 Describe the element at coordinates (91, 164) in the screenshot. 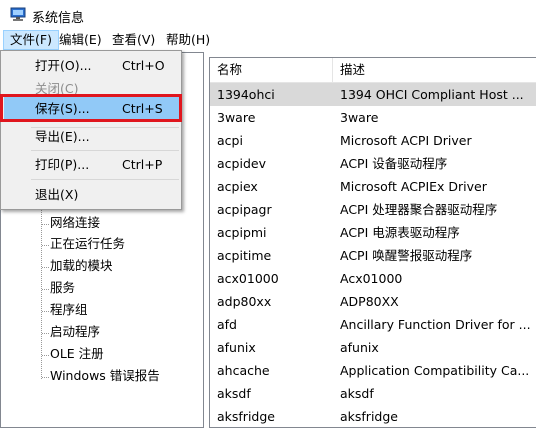

I see `menu-item-print: 打印(P)... Ctrl+P` at that location.